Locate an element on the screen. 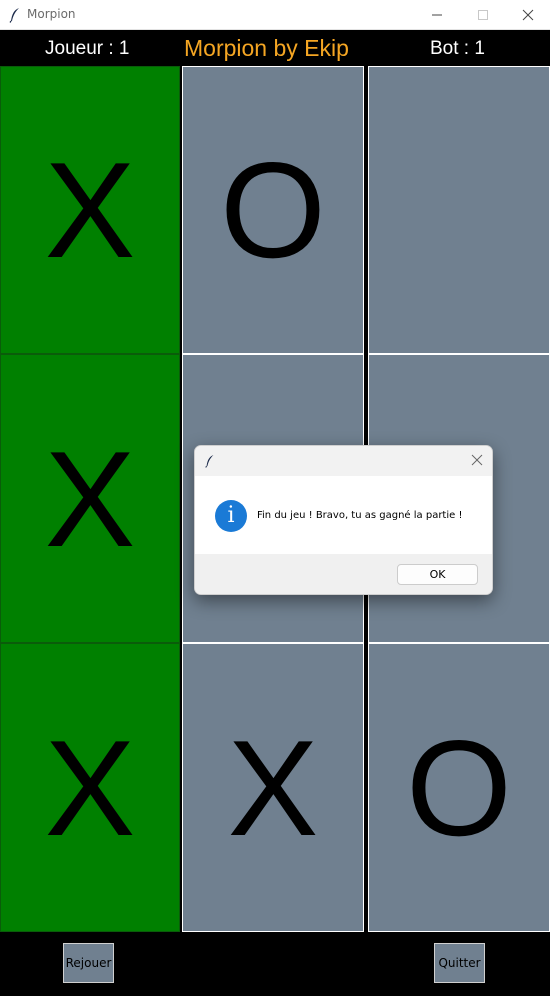 The height and width of the screenshot is (996, 550). ok-button: OK is located at coordinates (437, 574).